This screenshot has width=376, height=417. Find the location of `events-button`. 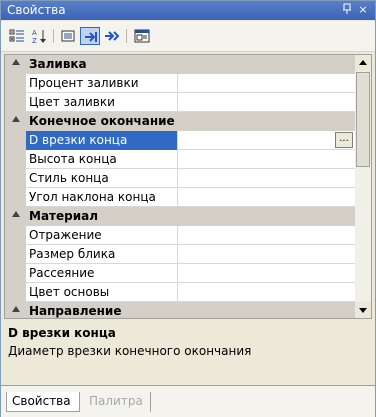

events-button is located at coordinates (112, 36).